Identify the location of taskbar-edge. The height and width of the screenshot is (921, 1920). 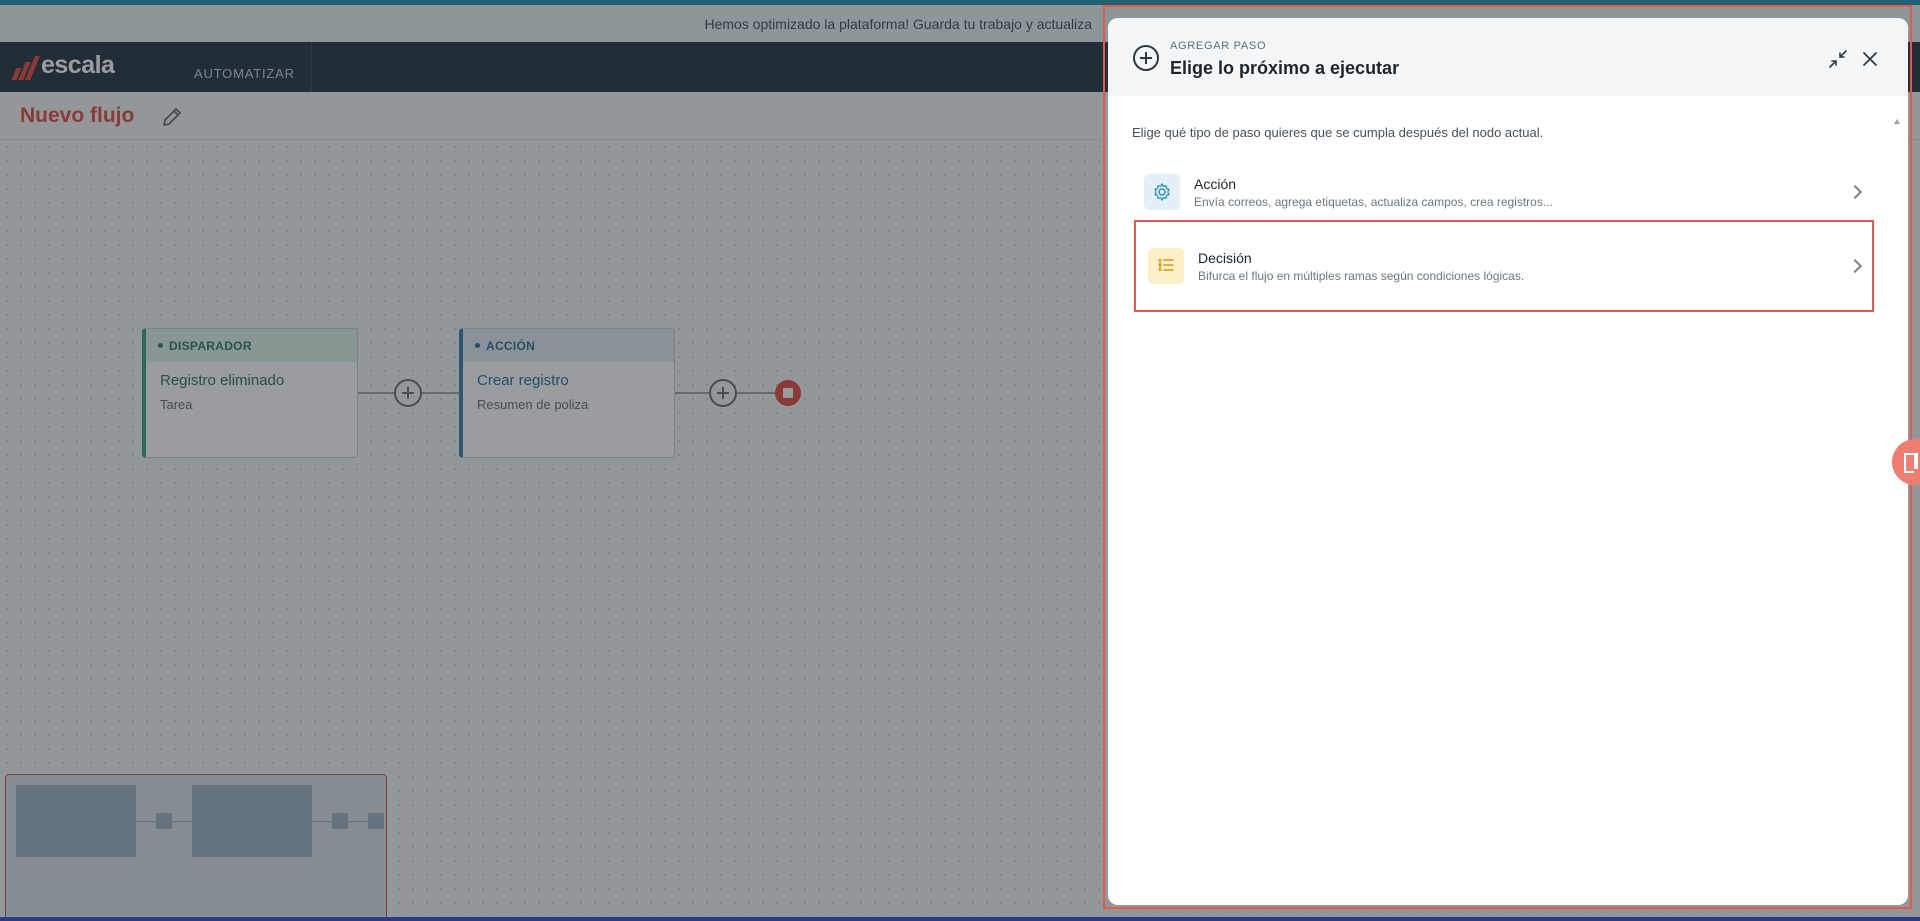
(960, 919).